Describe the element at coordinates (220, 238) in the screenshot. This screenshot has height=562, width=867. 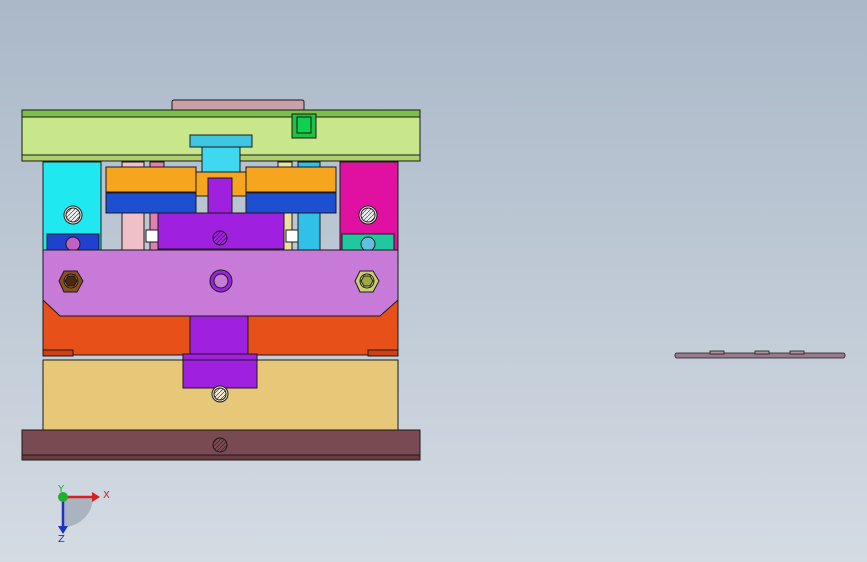
I see `center-insert-screw` at that location.